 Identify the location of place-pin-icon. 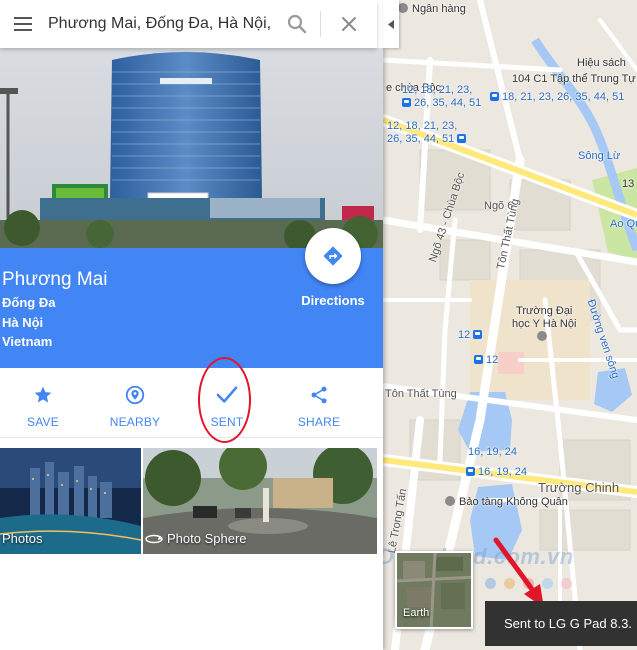
(135, 395).